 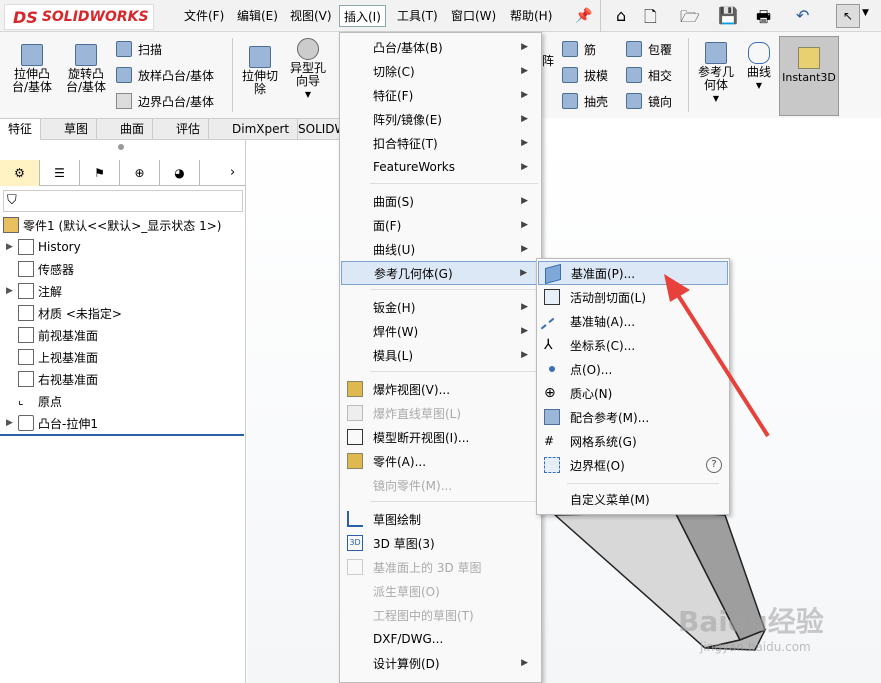 I want to click on menu-item-features: 特征(F) ▶, so click(x=440, y=95).